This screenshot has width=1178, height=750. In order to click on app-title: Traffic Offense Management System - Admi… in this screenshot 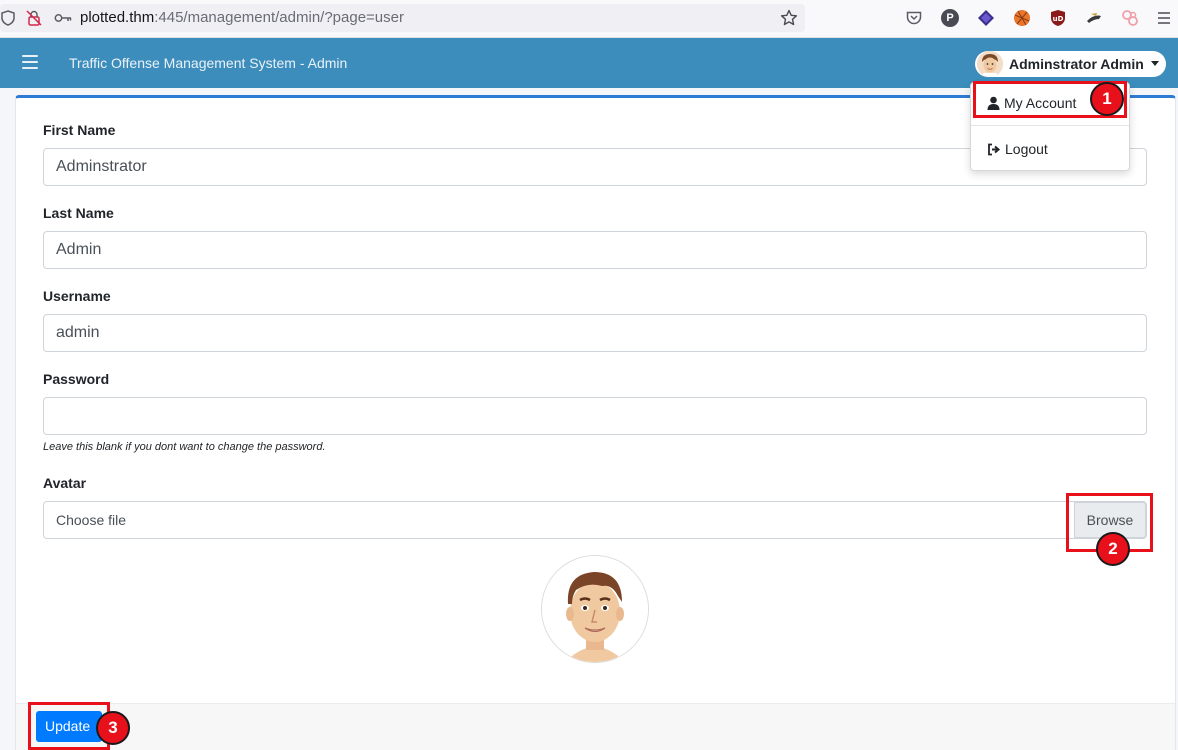, I will do `click(208, 63)`.